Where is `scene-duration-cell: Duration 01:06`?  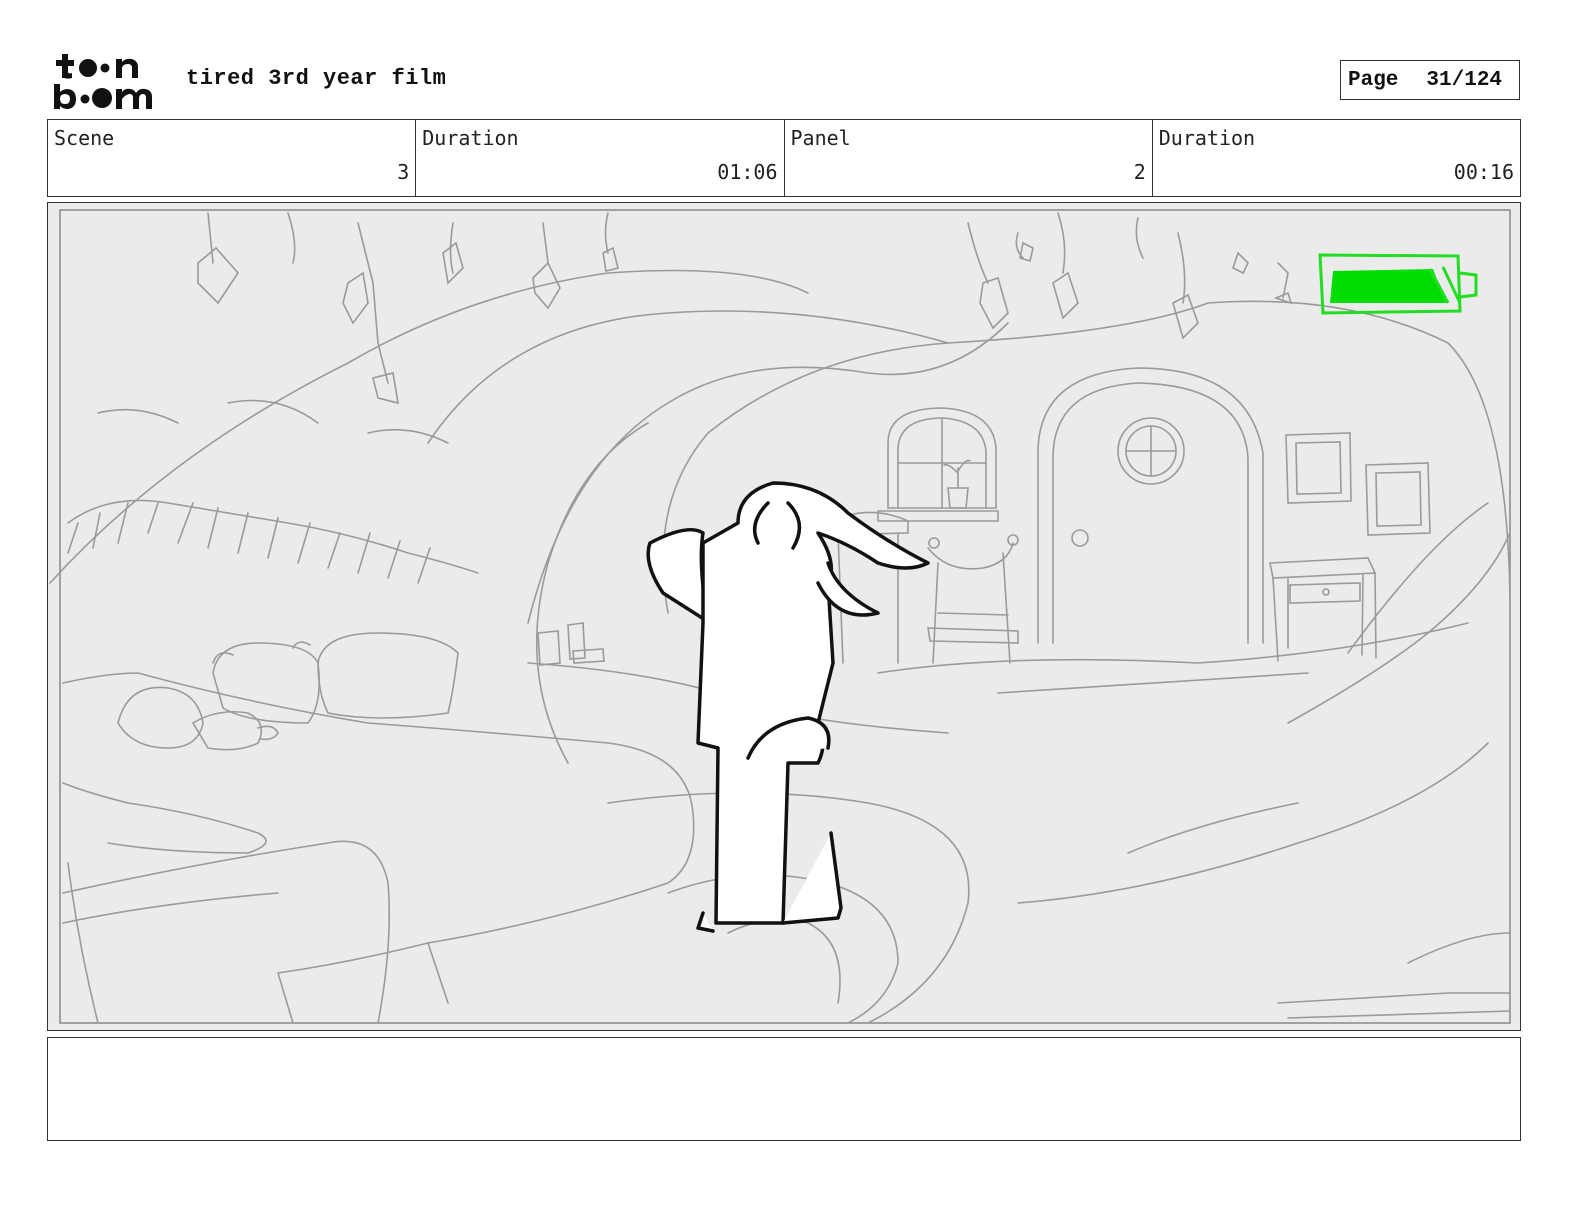 scene-duration-cell: Duration 01:06 is located at coordinates (600, 158).